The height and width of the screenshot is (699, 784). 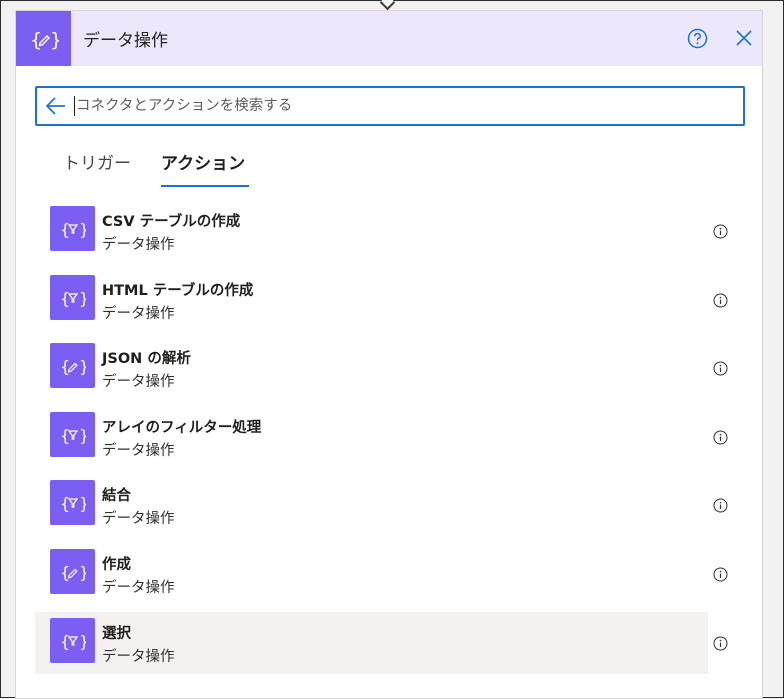 What do you see at coordinates (381, 505) in the screenshot?
I see `action-item-join: {} 結合 データ操作` at bounding box center [381, 505].